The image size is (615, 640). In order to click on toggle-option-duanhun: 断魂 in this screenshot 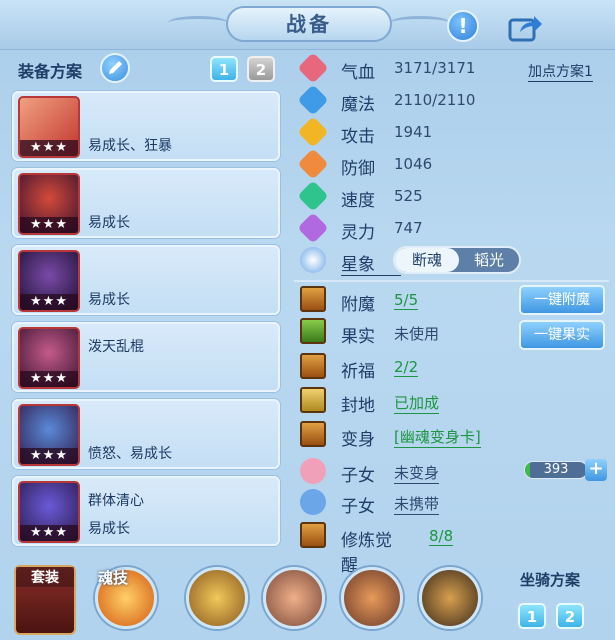, I will do `click(427, 260)`.